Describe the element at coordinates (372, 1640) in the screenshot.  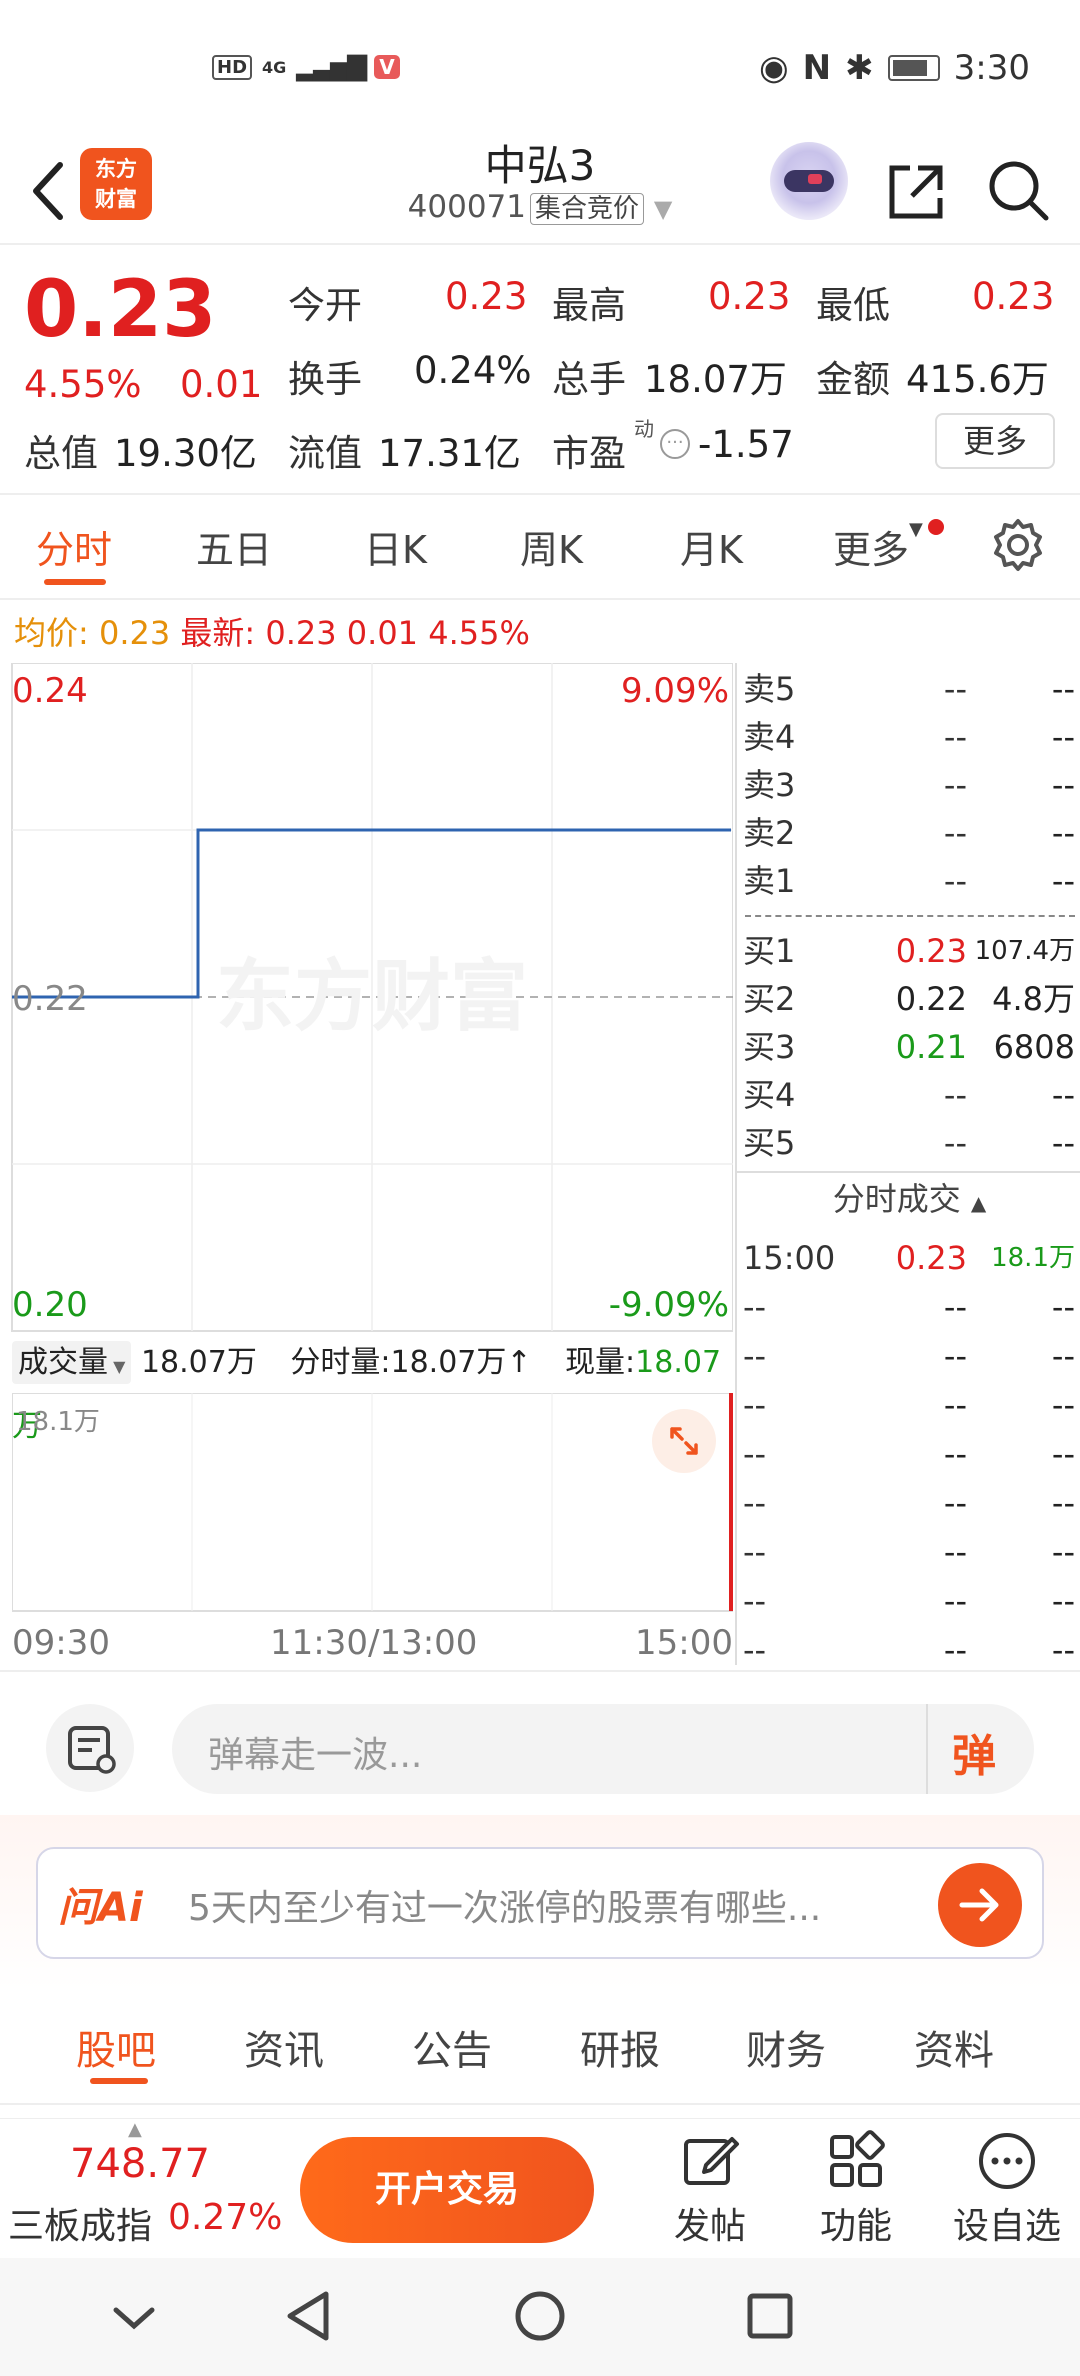
I see `time-axis: 09:30 11:30/13:00 15:00` at that location.